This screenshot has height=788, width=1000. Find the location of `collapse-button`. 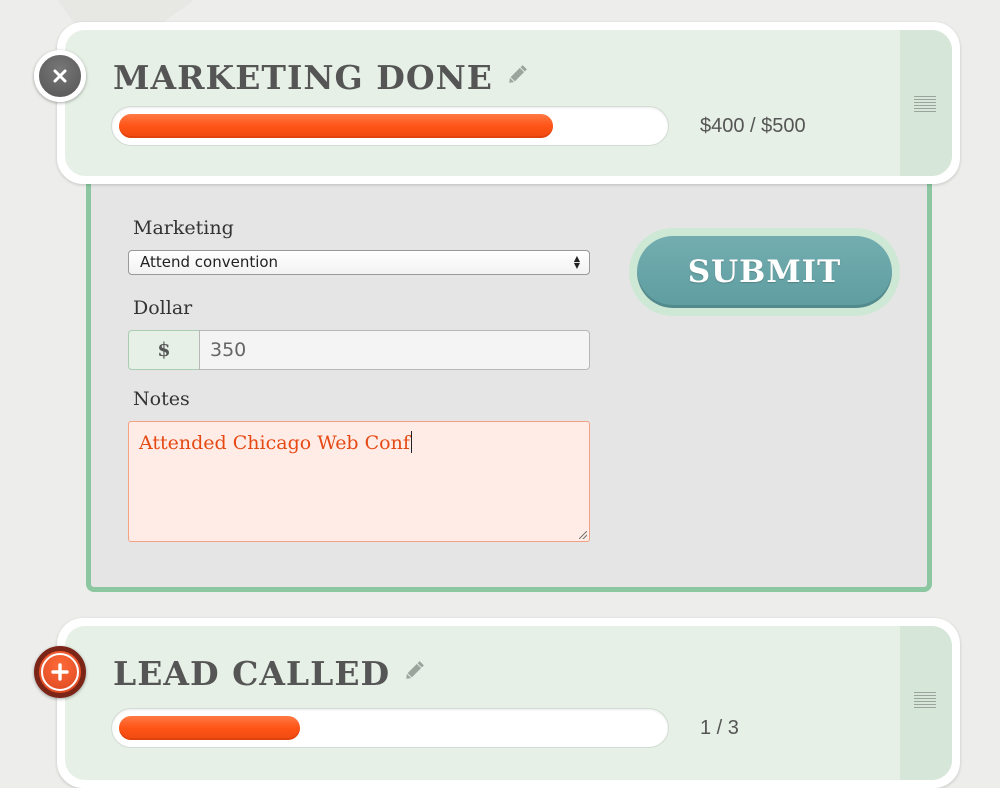

collapse-button is located at coordinates (60, 76).